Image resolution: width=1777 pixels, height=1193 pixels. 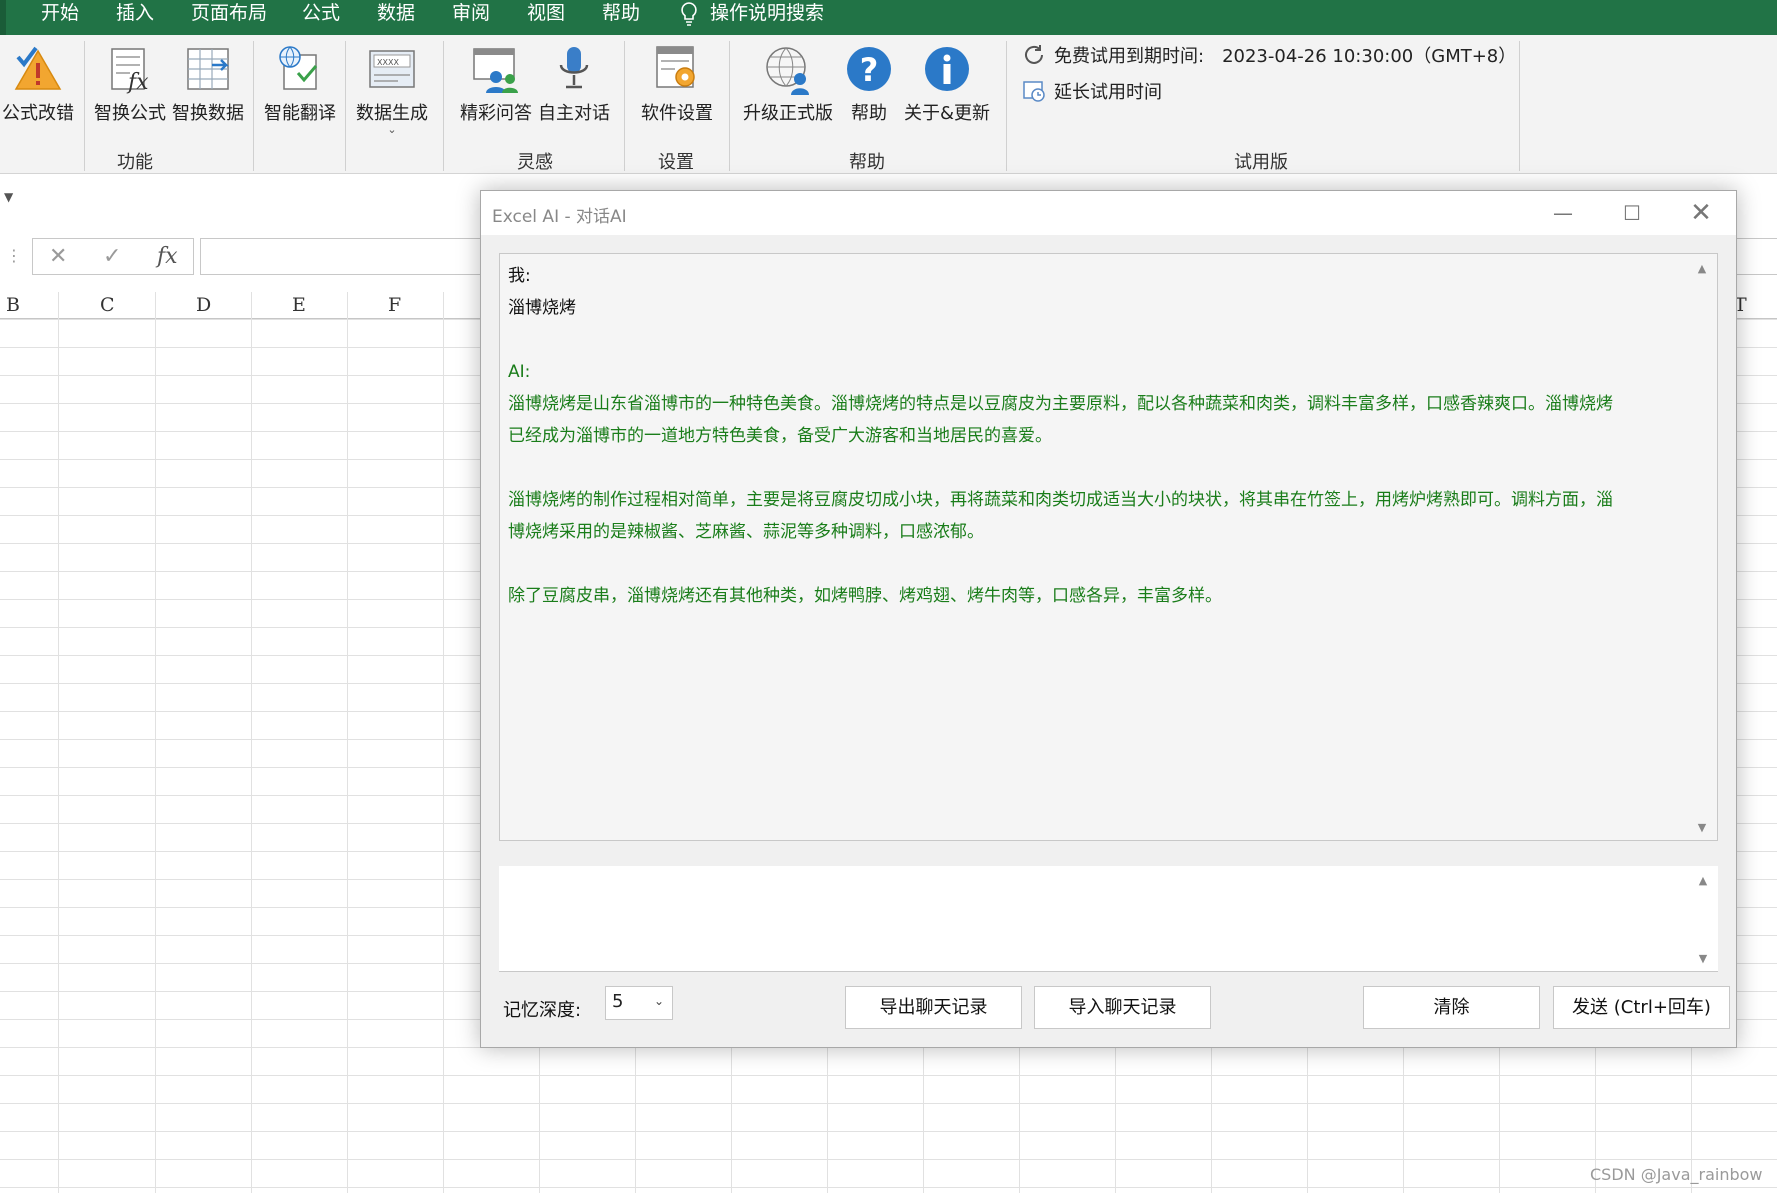 What do you see at coordinates (546, 17) in the screenshot?
I see `tab-view: 视图` at bounding box center [546, 17].